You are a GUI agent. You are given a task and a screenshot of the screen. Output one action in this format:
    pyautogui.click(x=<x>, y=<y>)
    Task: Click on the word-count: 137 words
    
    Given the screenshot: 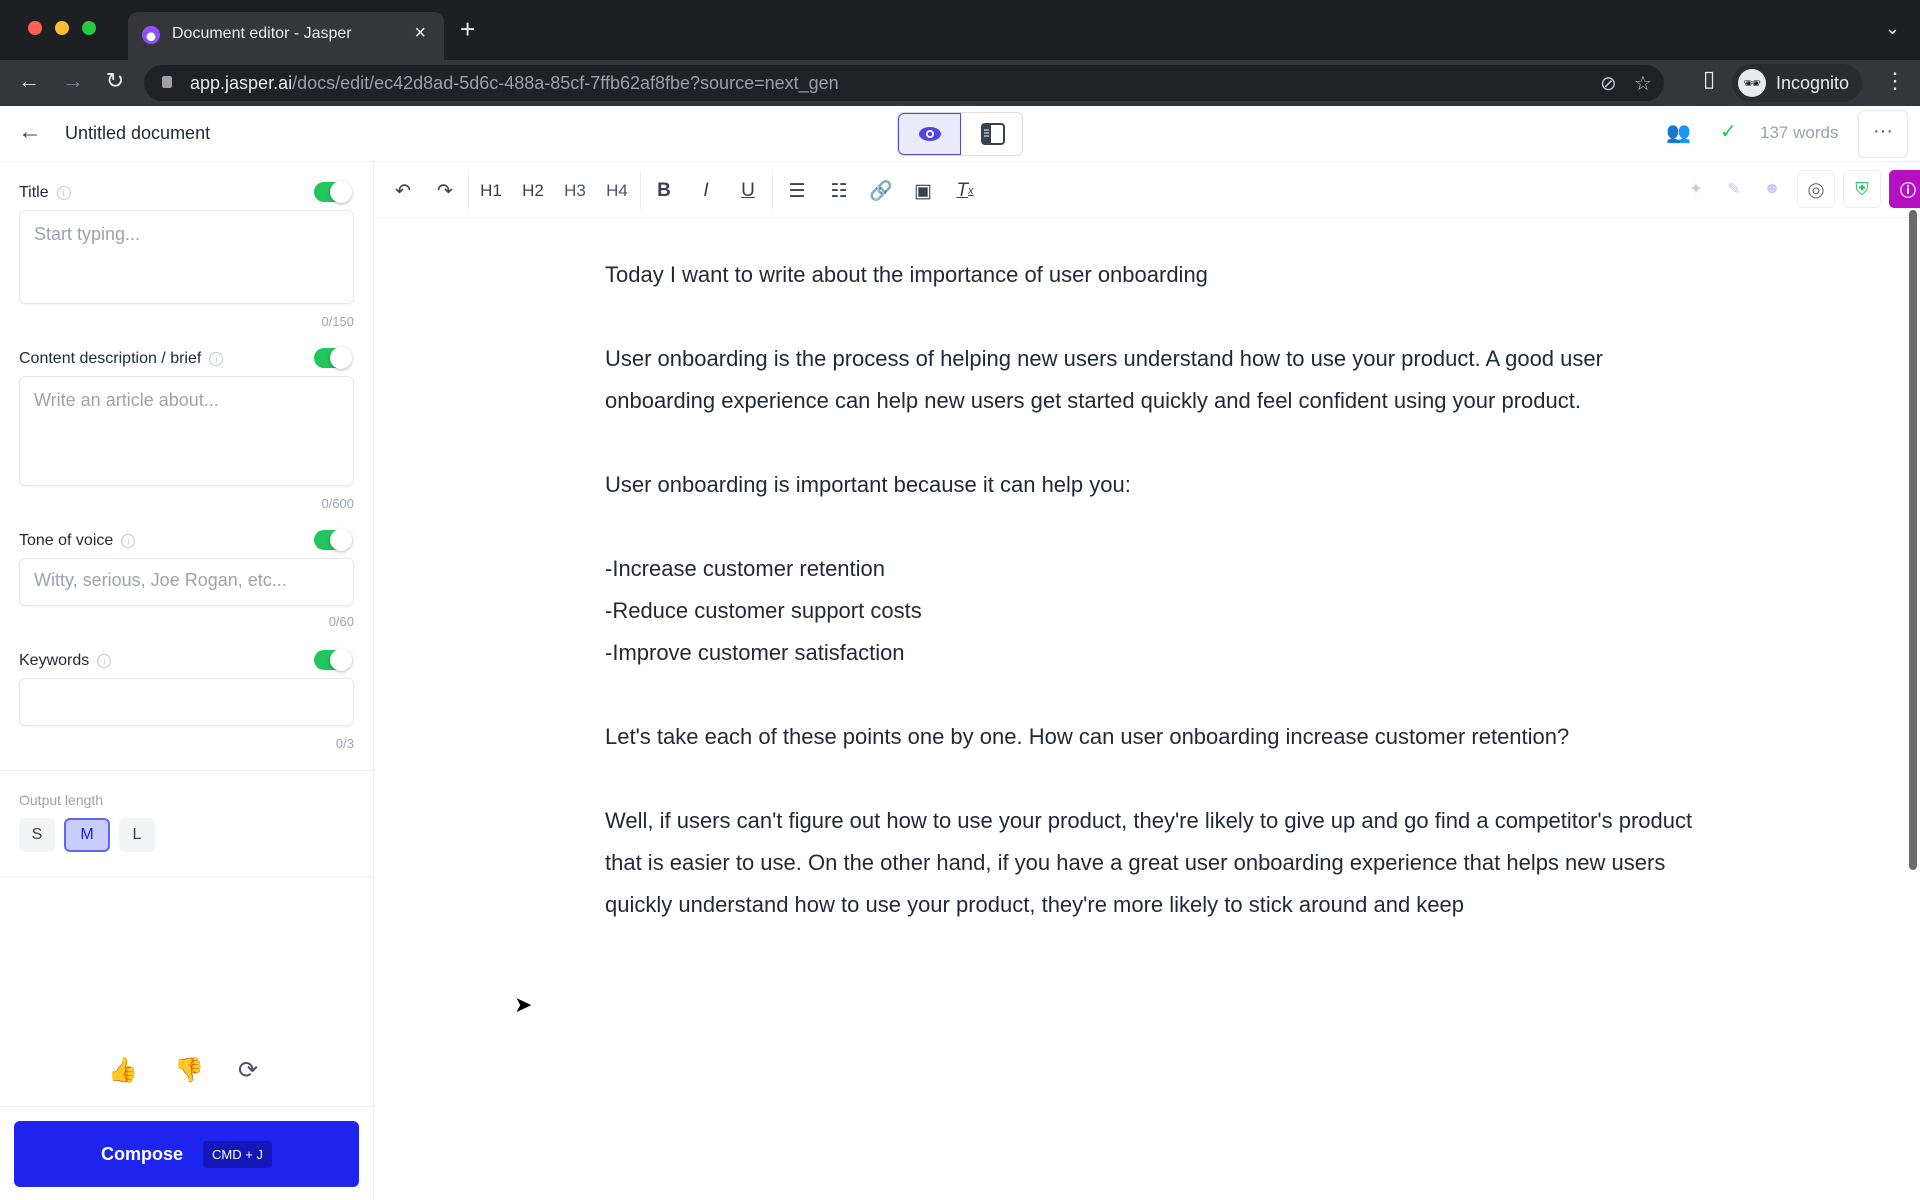 What is the action you would take?
    pyautogui.click(x=1799, y=132)
    